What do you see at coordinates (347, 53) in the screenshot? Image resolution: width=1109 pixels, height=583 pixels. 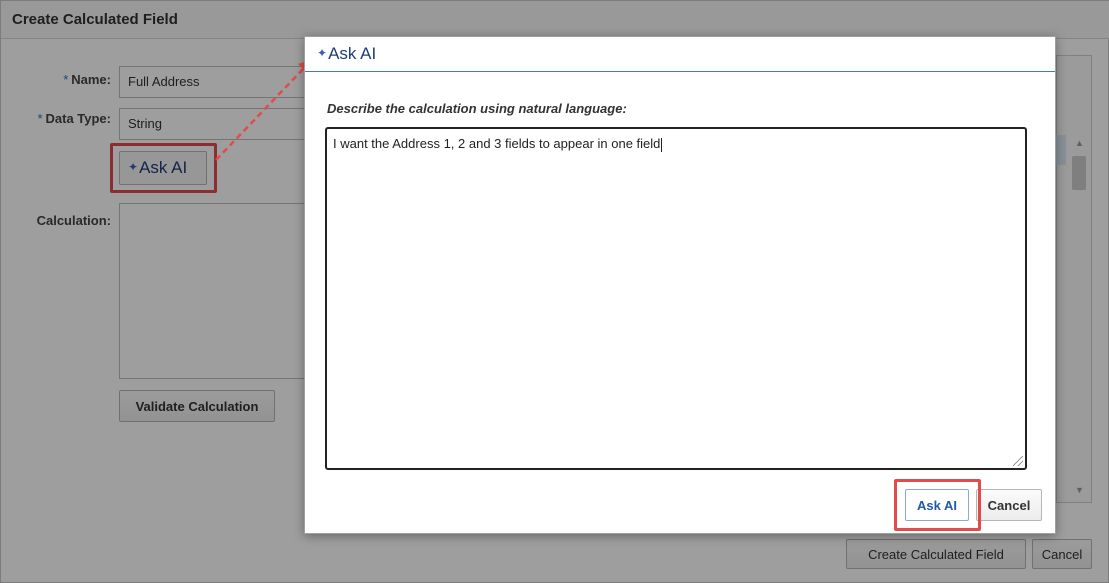 I see `modal-title: ✦Ask AI` at bounding box center [347, 53].